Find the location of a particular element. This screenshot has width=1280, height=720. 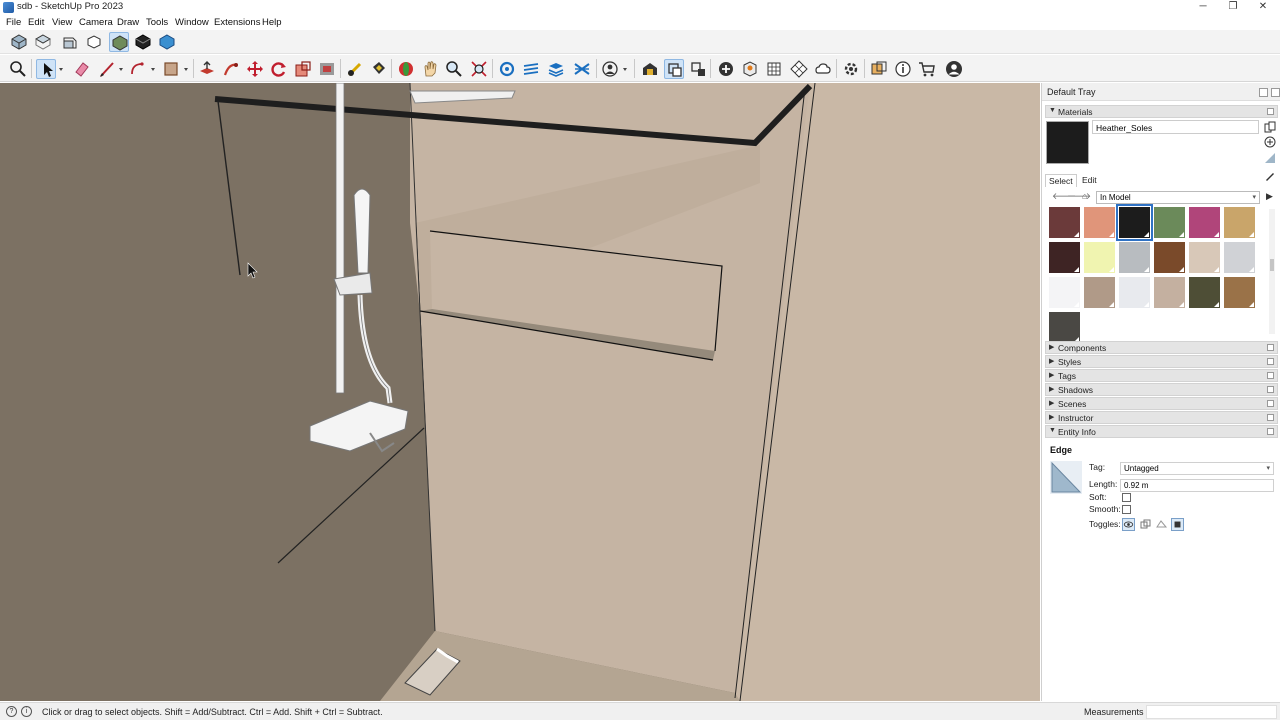

length-field: 0.92 m is located at coordinates (1197, 485).